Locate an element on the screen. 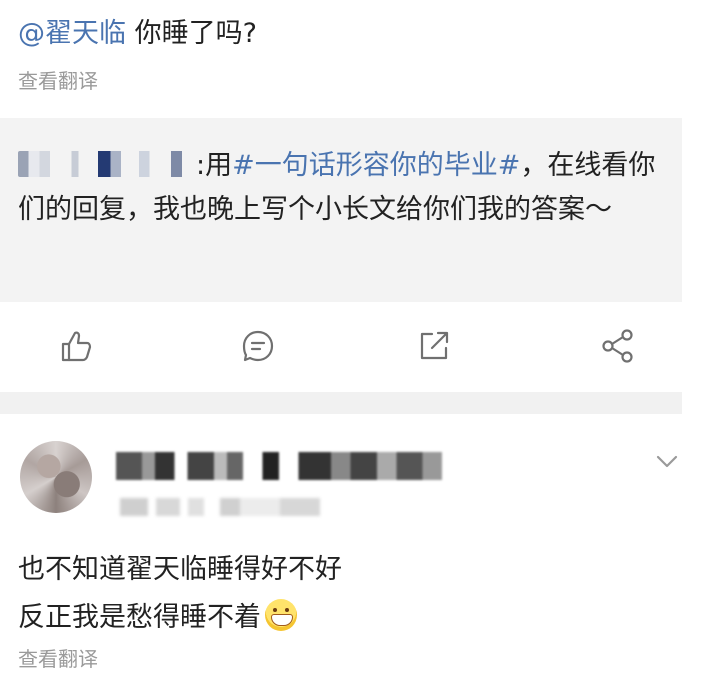 This screenshot has width=720, height=683. comment-button is located at coordinates (258, 346).